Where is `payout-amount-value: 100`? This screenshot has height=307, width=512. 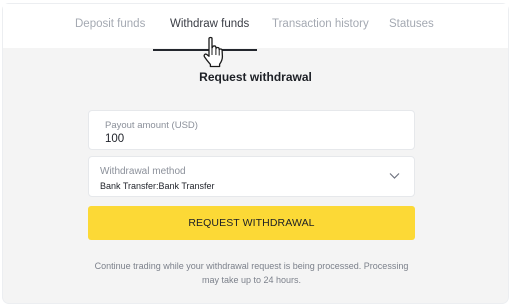 payout-amount-value: 100 is located at coordinates (114, 139).